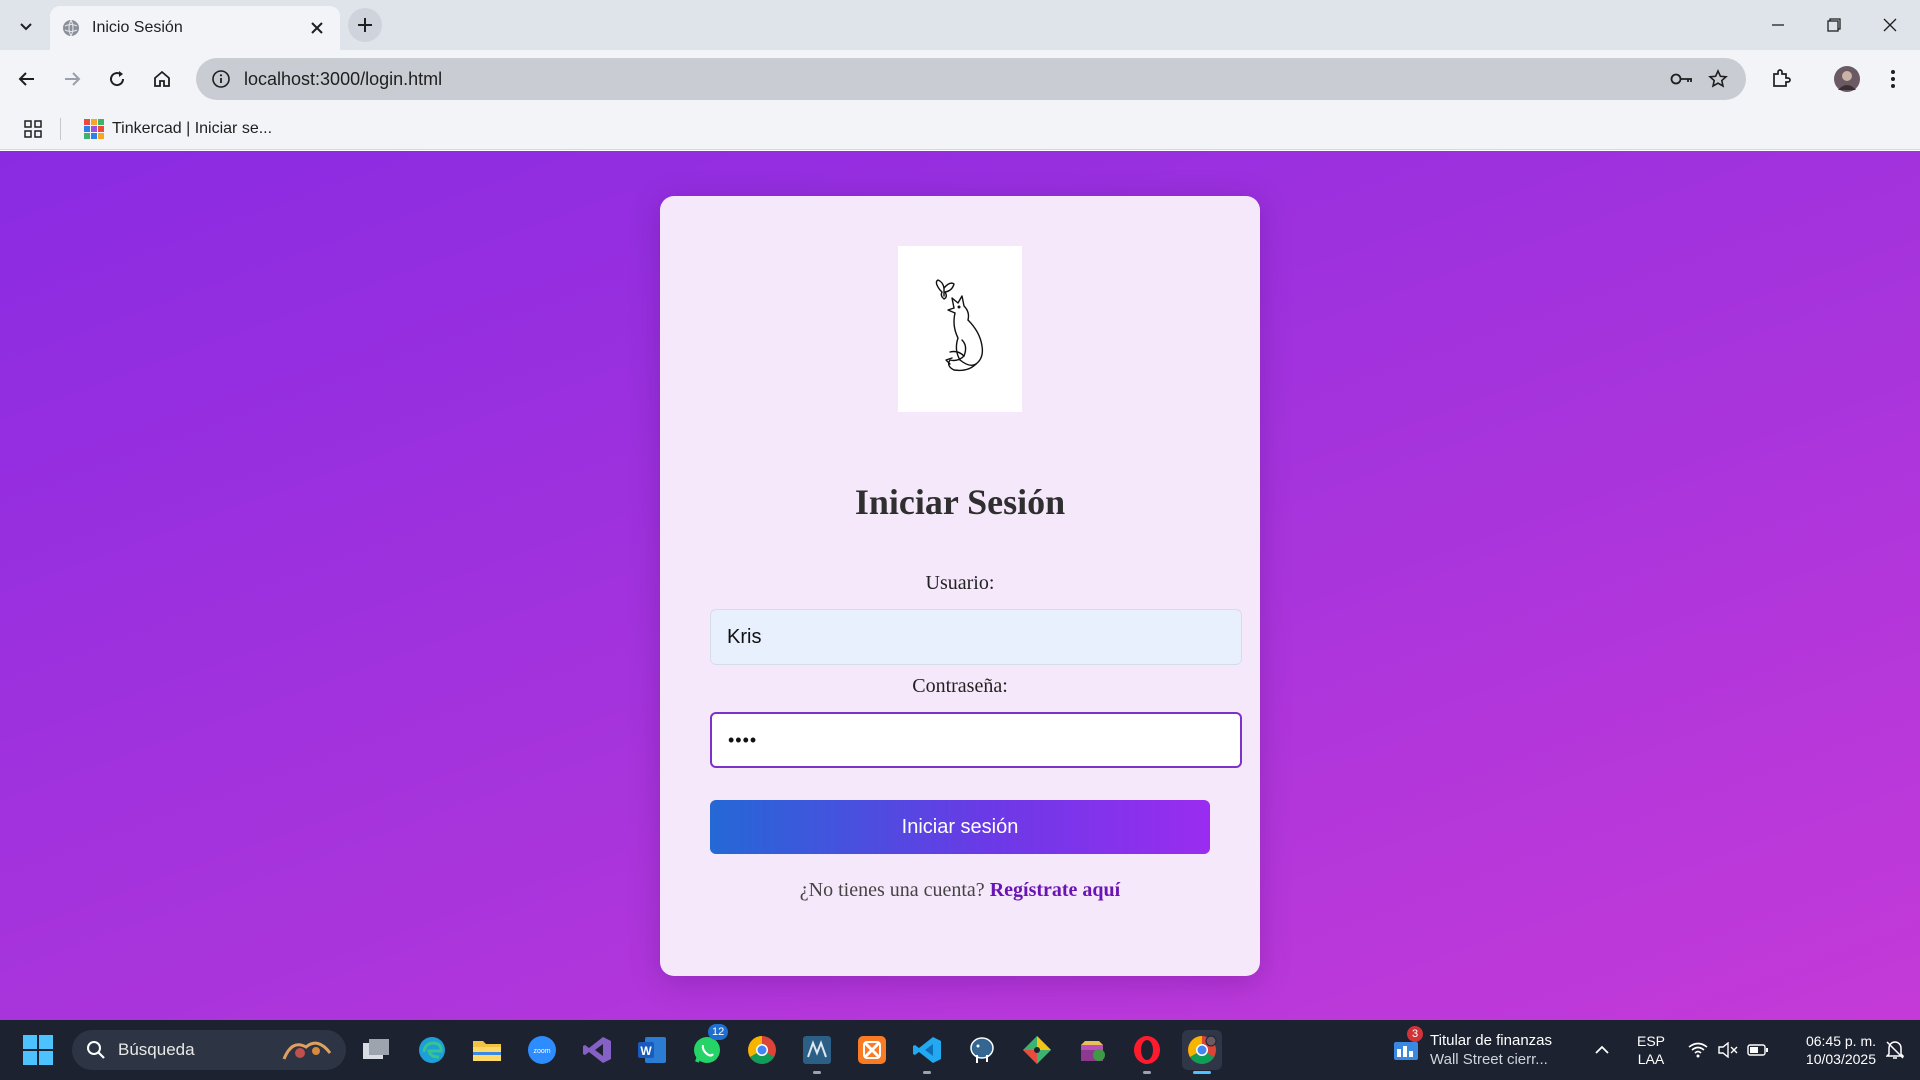 The width and height of the screenshot is (1920, 1080). Describe the element at coordinates (960, 890) in the screenshot. I see `register-prompt: ¿No tienes una cuenta? Regístrate aquí` at that location.